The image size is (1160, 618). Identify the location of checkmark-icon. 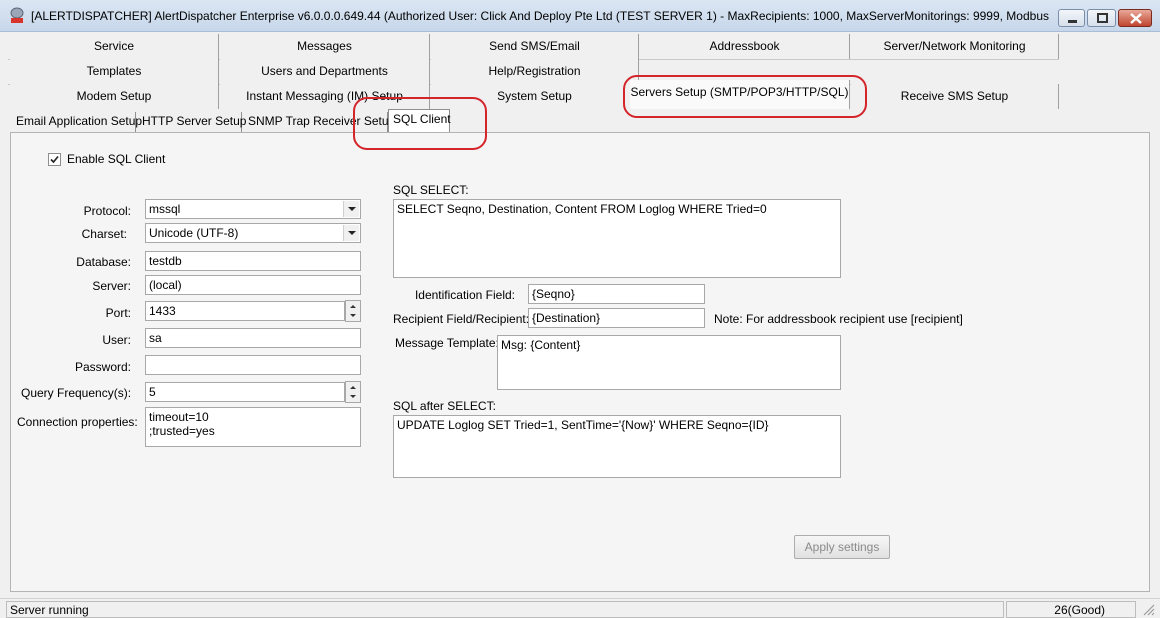
(54, 159).